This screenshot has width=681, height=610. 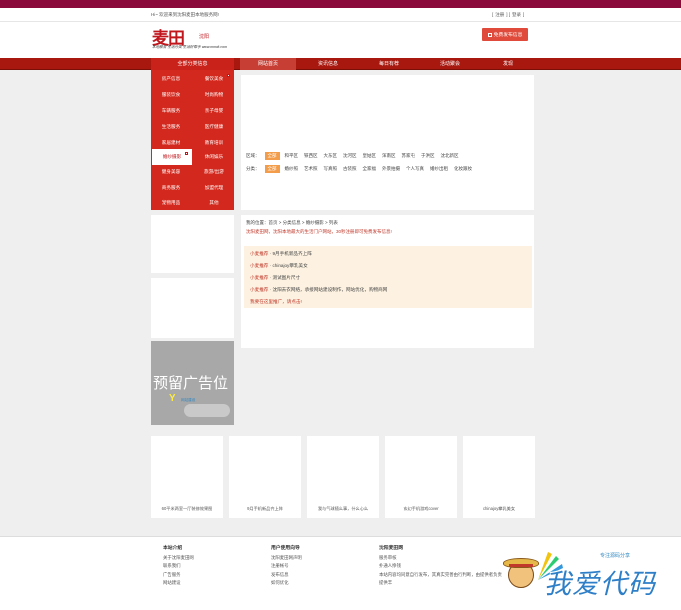 I want to click on ad-shadow, so click(x=207, y=410).